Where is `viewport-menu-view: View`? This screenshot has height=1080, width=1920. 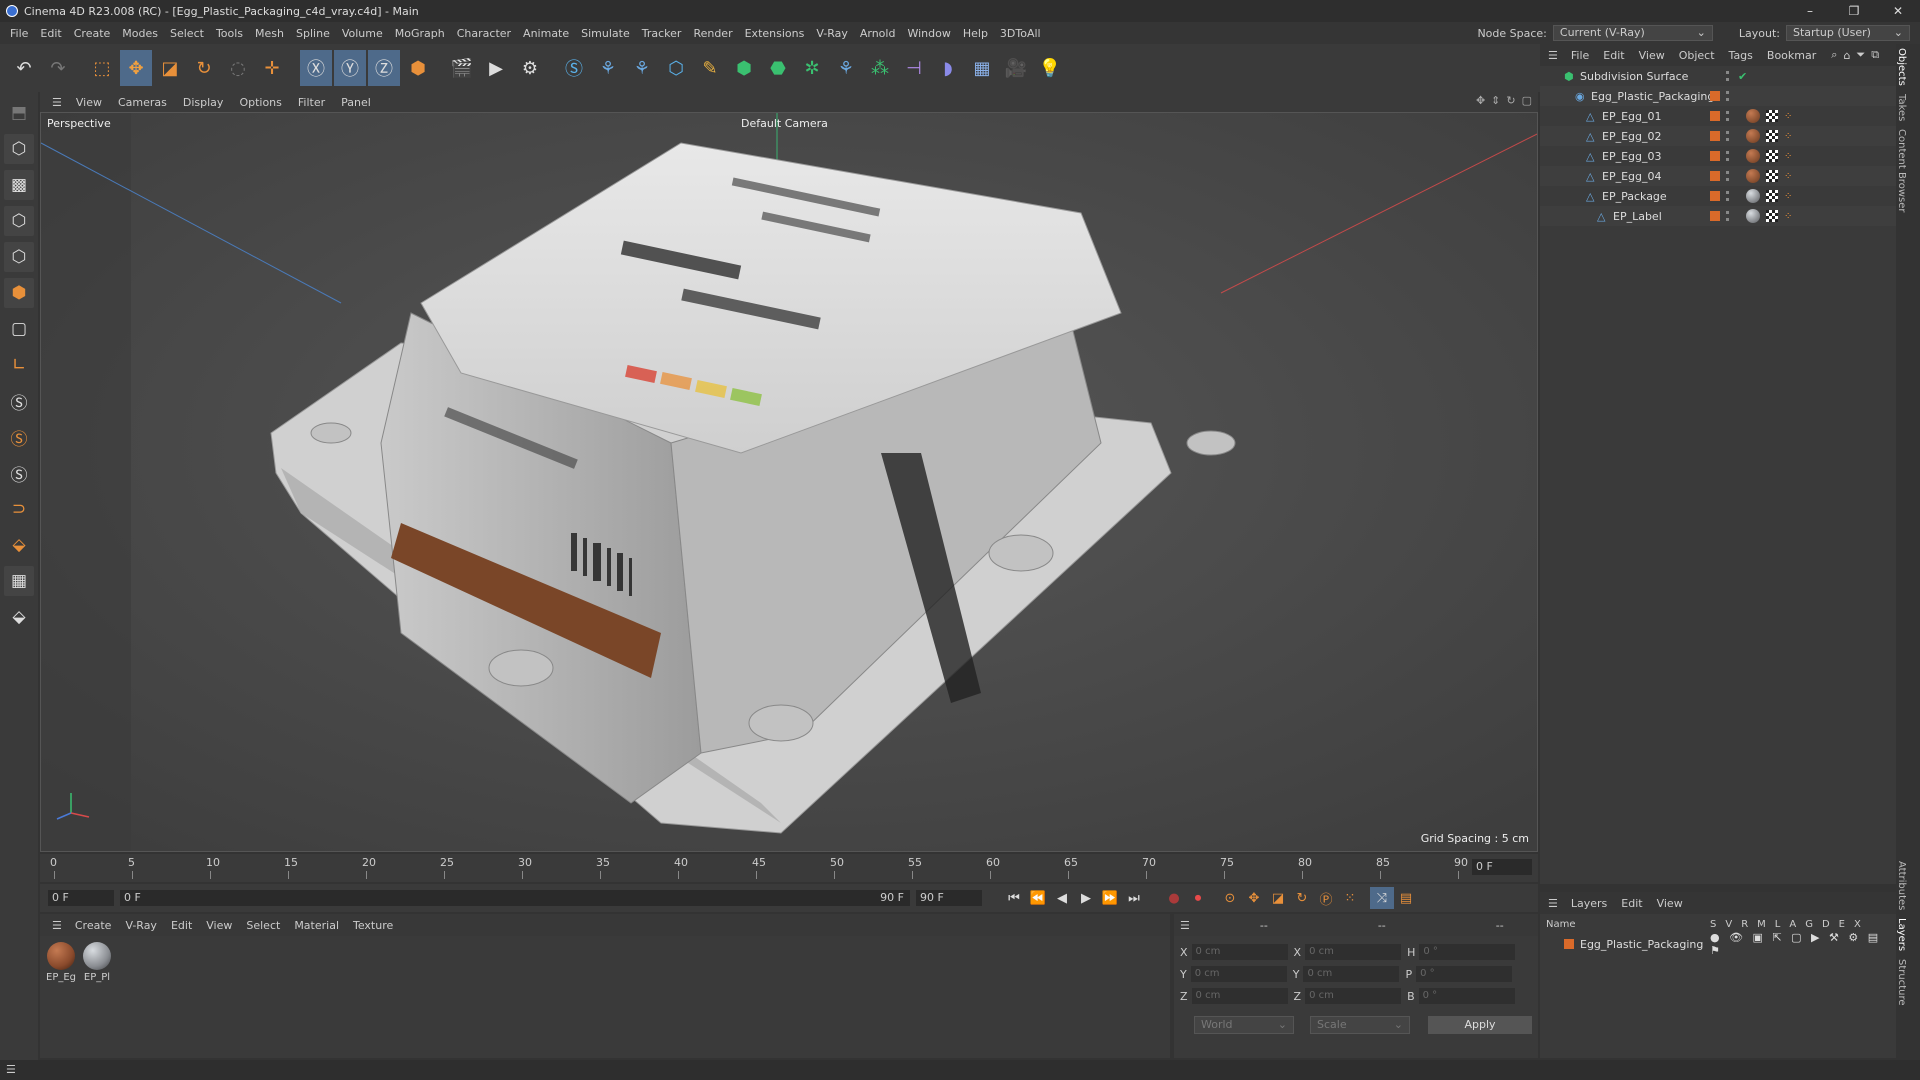
viewport-menu-view: View is located at coordinates (89, 102).